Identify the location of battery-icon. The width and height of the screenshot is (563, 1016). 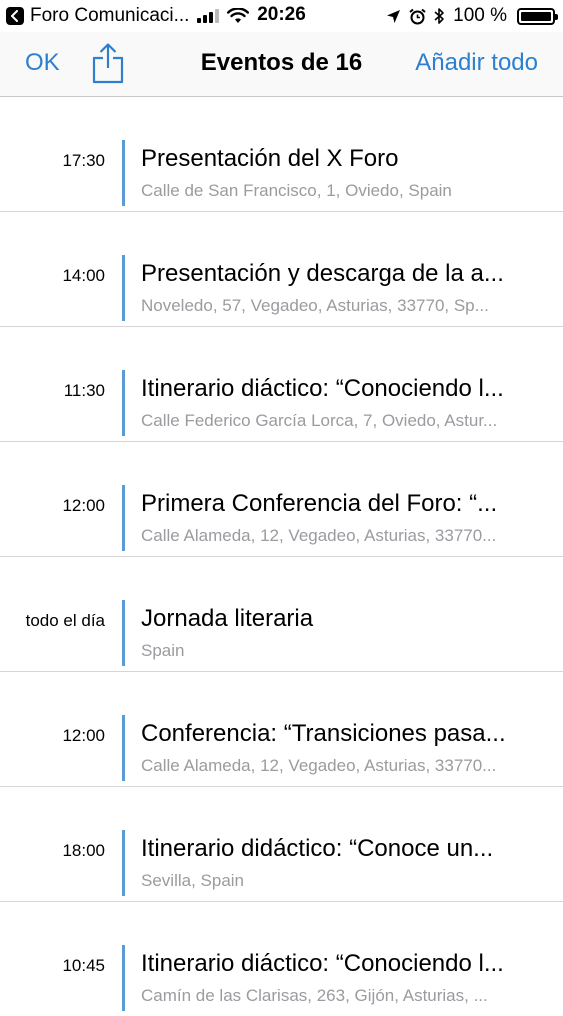
(537, 16).